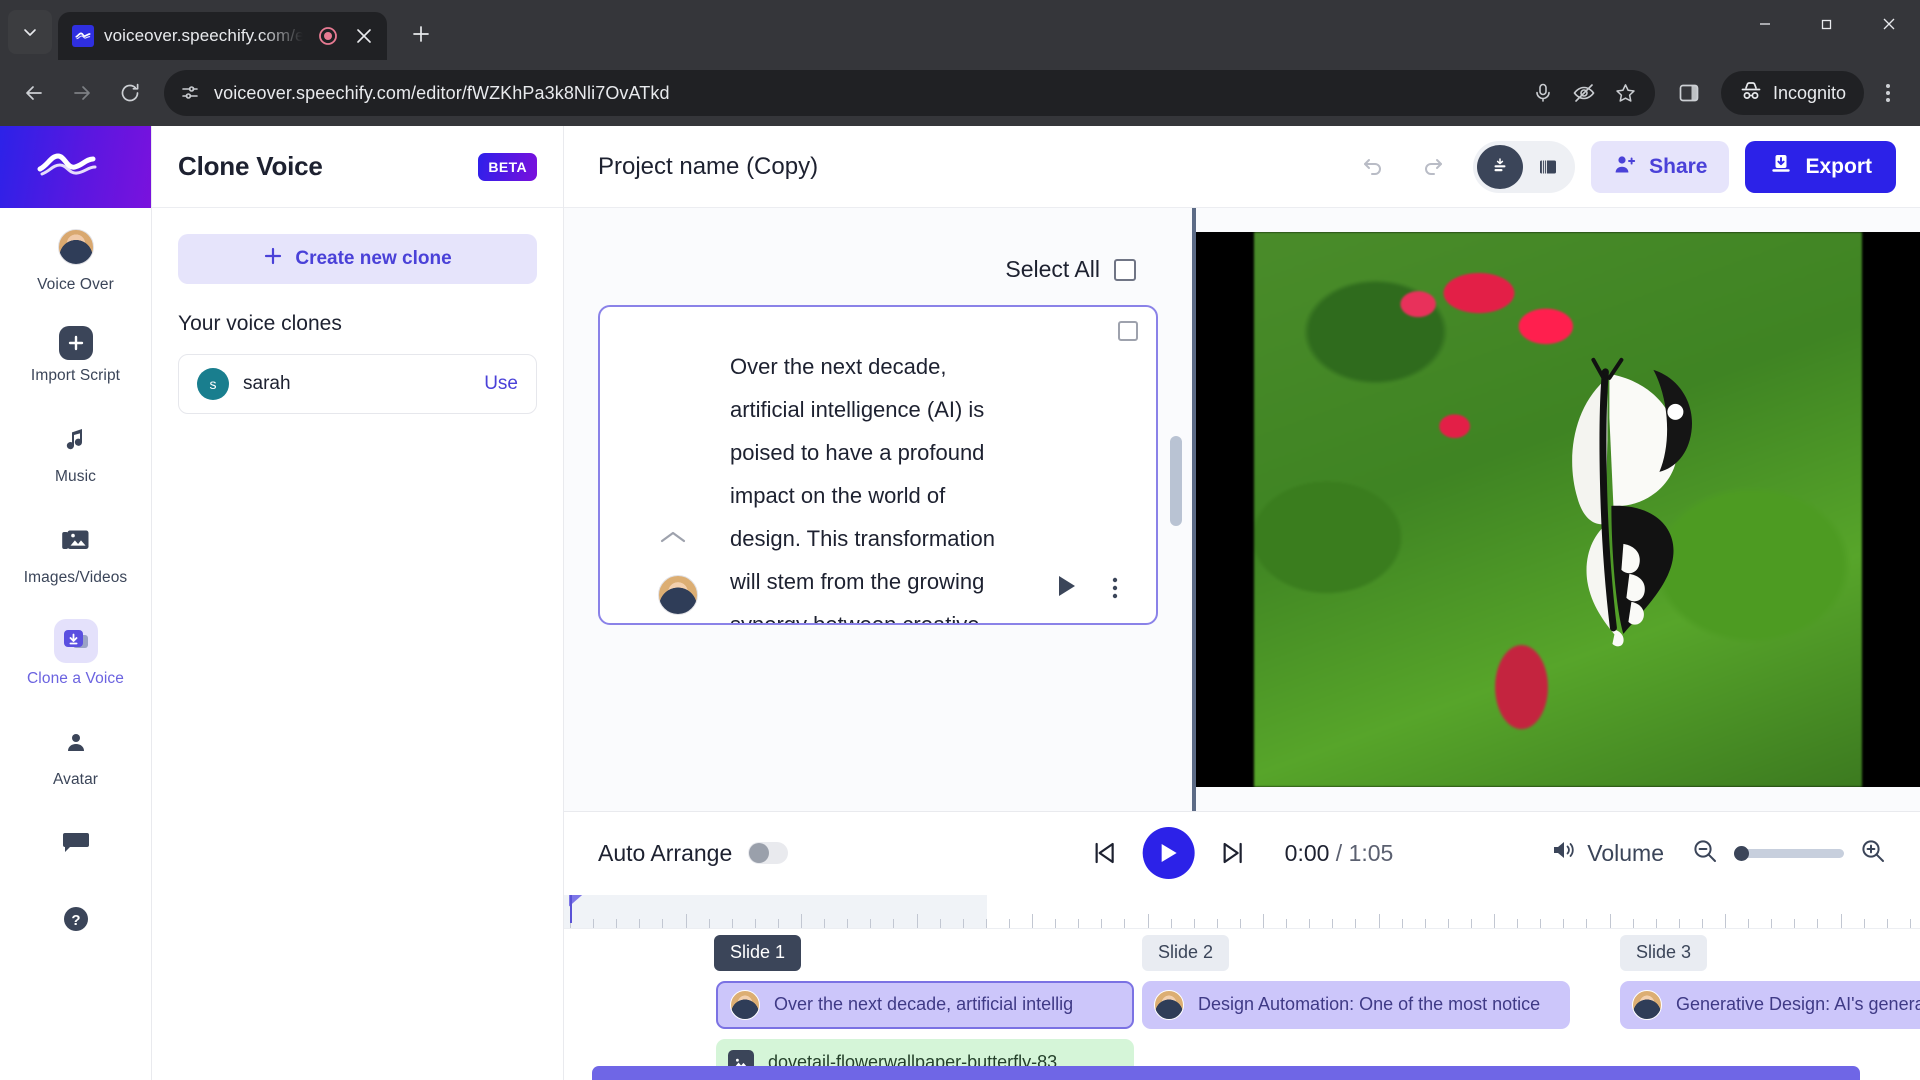 The width and height of the screenshot is (1920, 1080). I want to click on undo-icon, so click(1372, 167).